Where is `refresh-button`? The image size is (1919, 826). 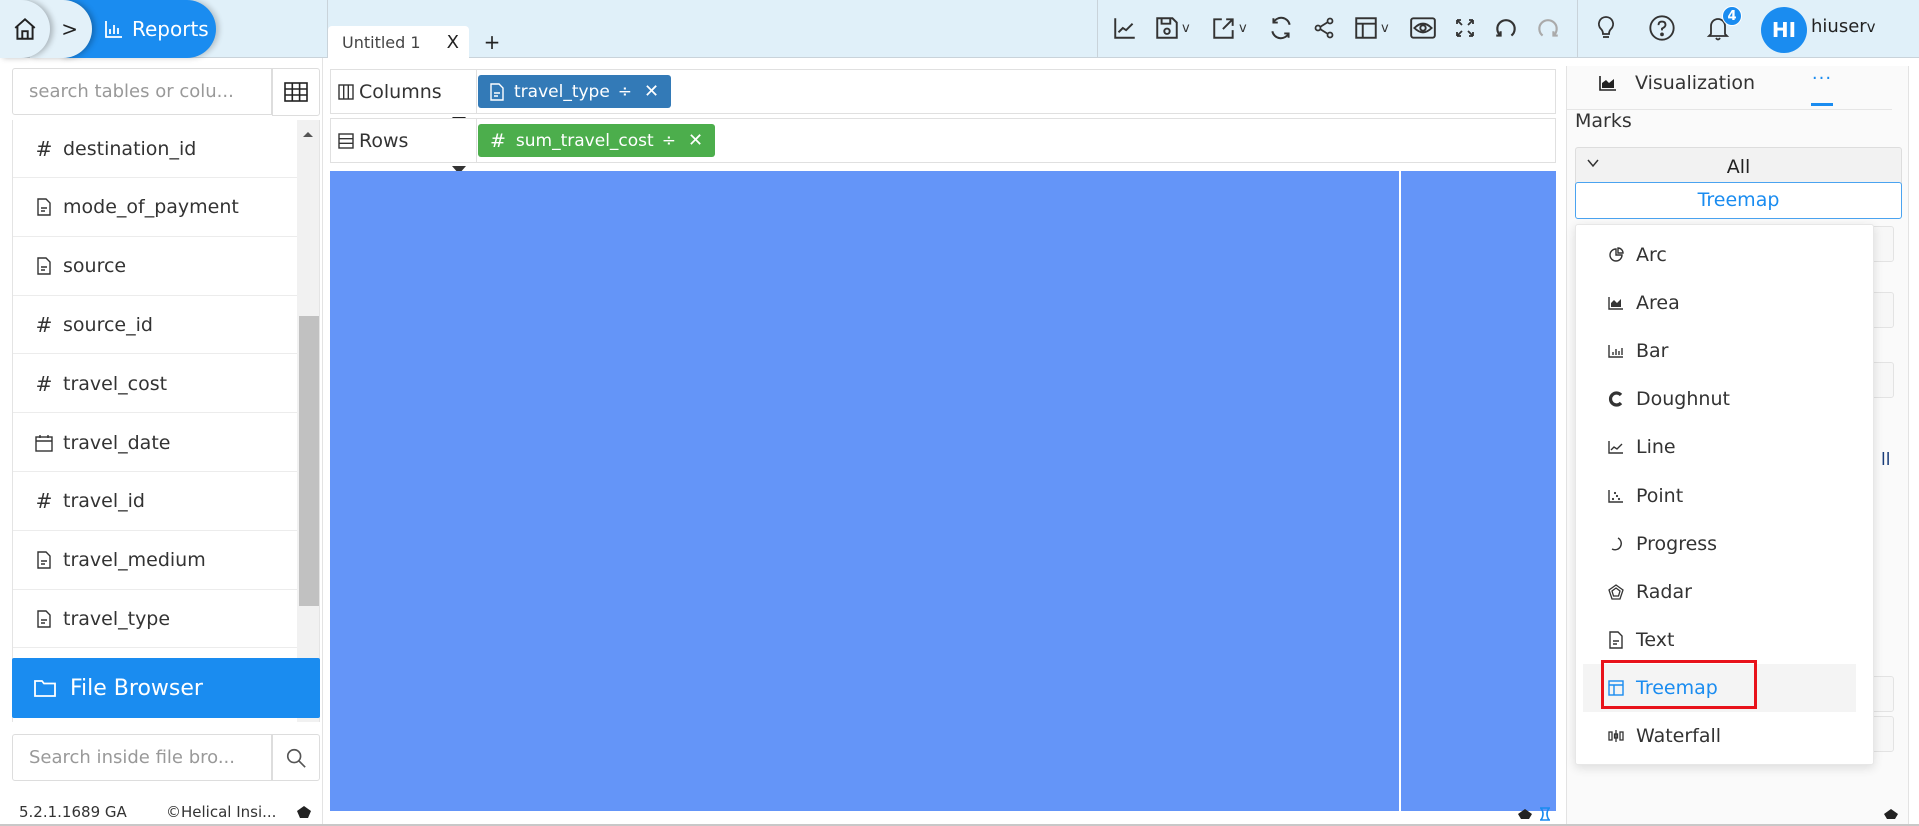
refresh-button is located at coordinates (1281, 28).